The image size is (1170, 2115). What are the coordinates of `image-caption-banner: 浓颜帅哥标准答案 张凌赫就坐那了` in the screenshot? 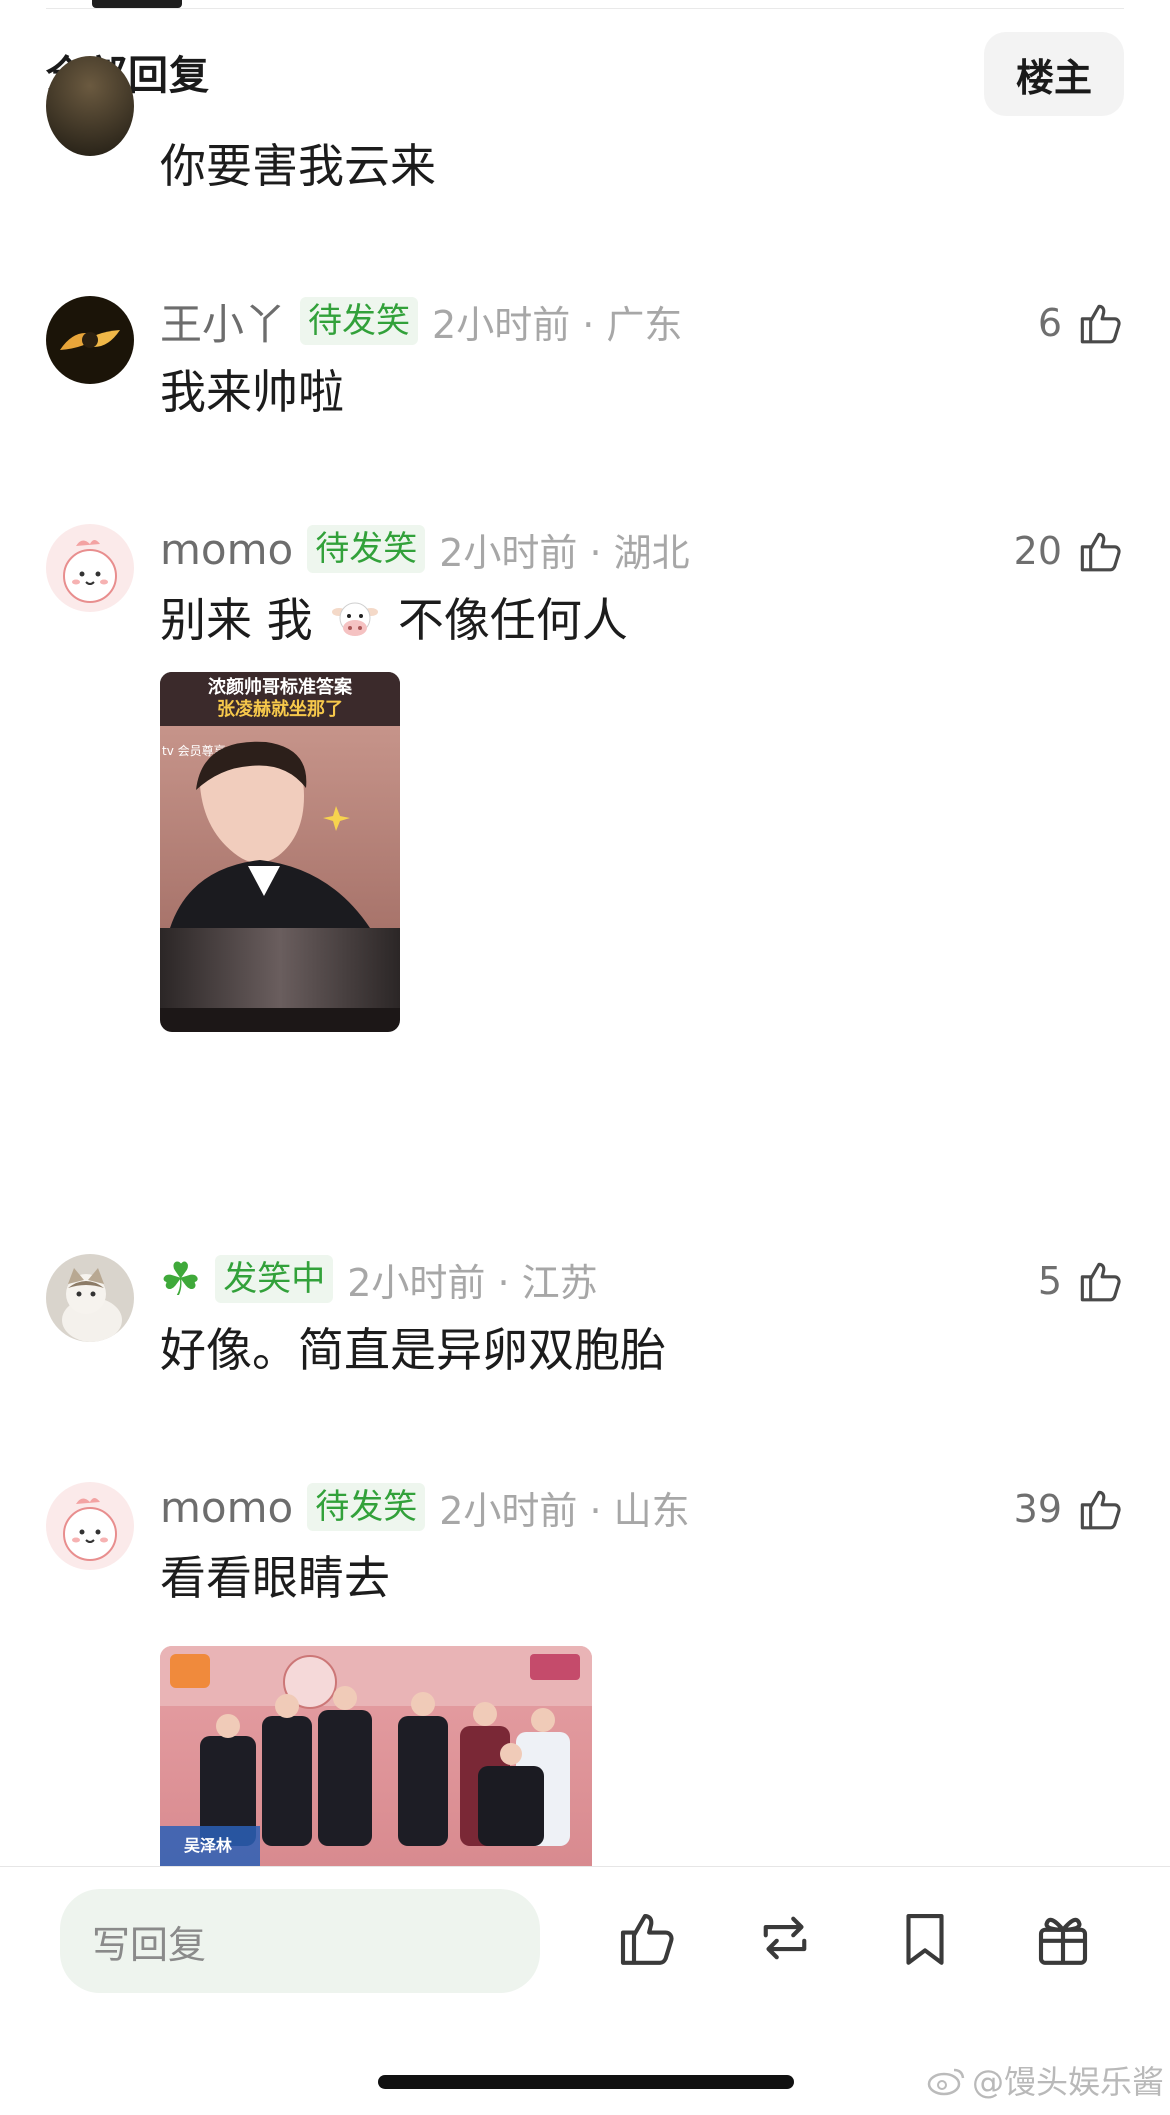 It's located at (280, 699).